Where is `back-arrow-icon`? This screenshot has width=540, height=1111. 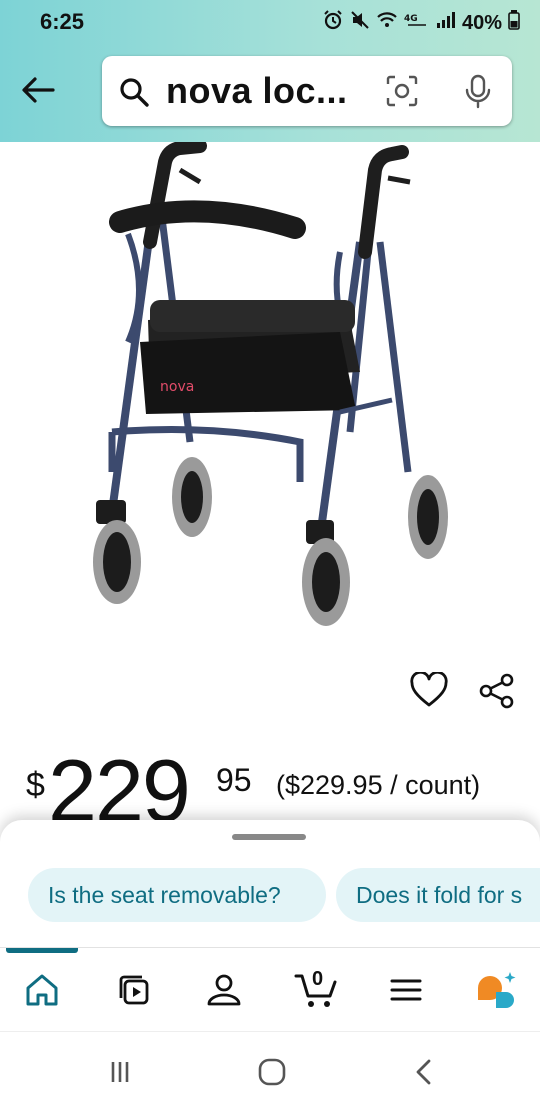 back-arrow-icon is located at coordinates (38, 90).